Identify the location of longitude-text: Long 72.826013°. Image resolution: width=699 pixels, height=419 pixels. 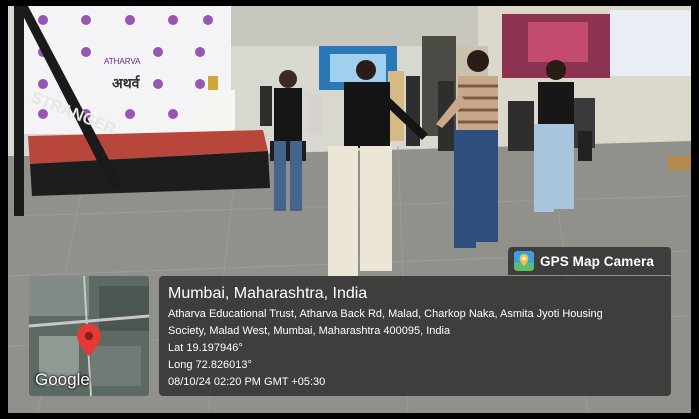
(210, 365).